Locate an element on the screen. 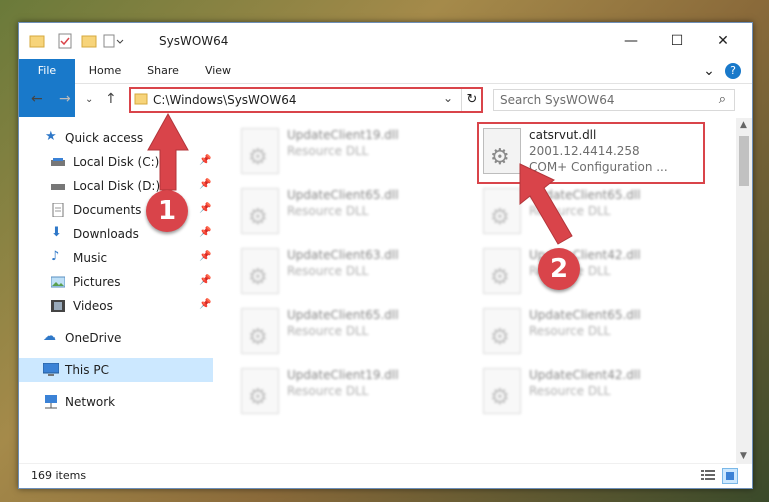  music-icon: ♪ is located at coordinates (55, 256).